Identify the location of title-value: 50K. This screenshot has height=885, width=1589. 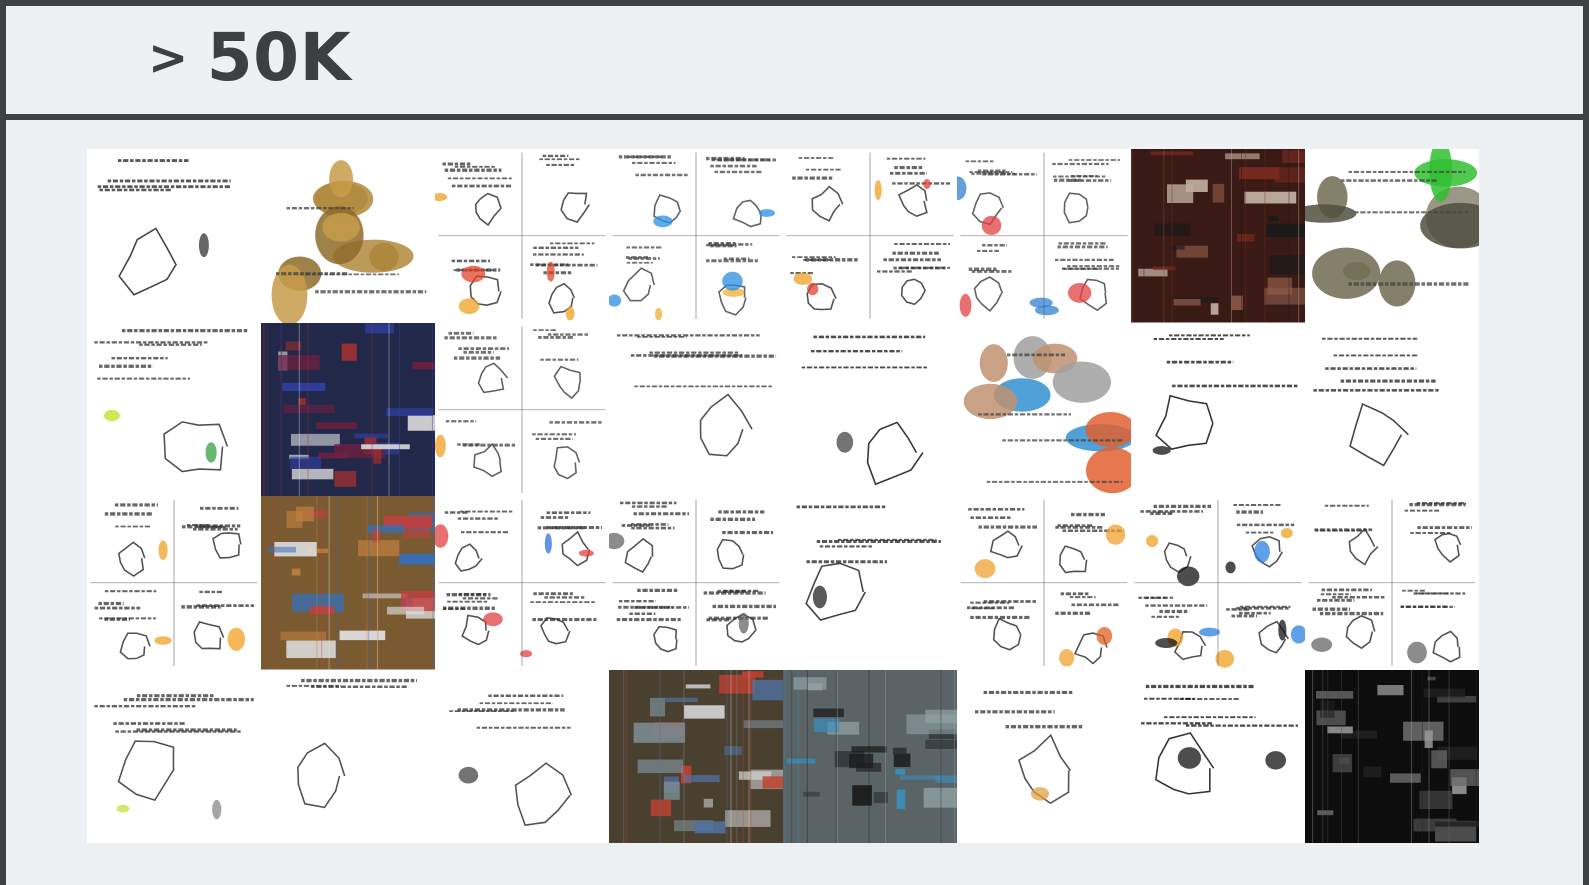
(279, 57).